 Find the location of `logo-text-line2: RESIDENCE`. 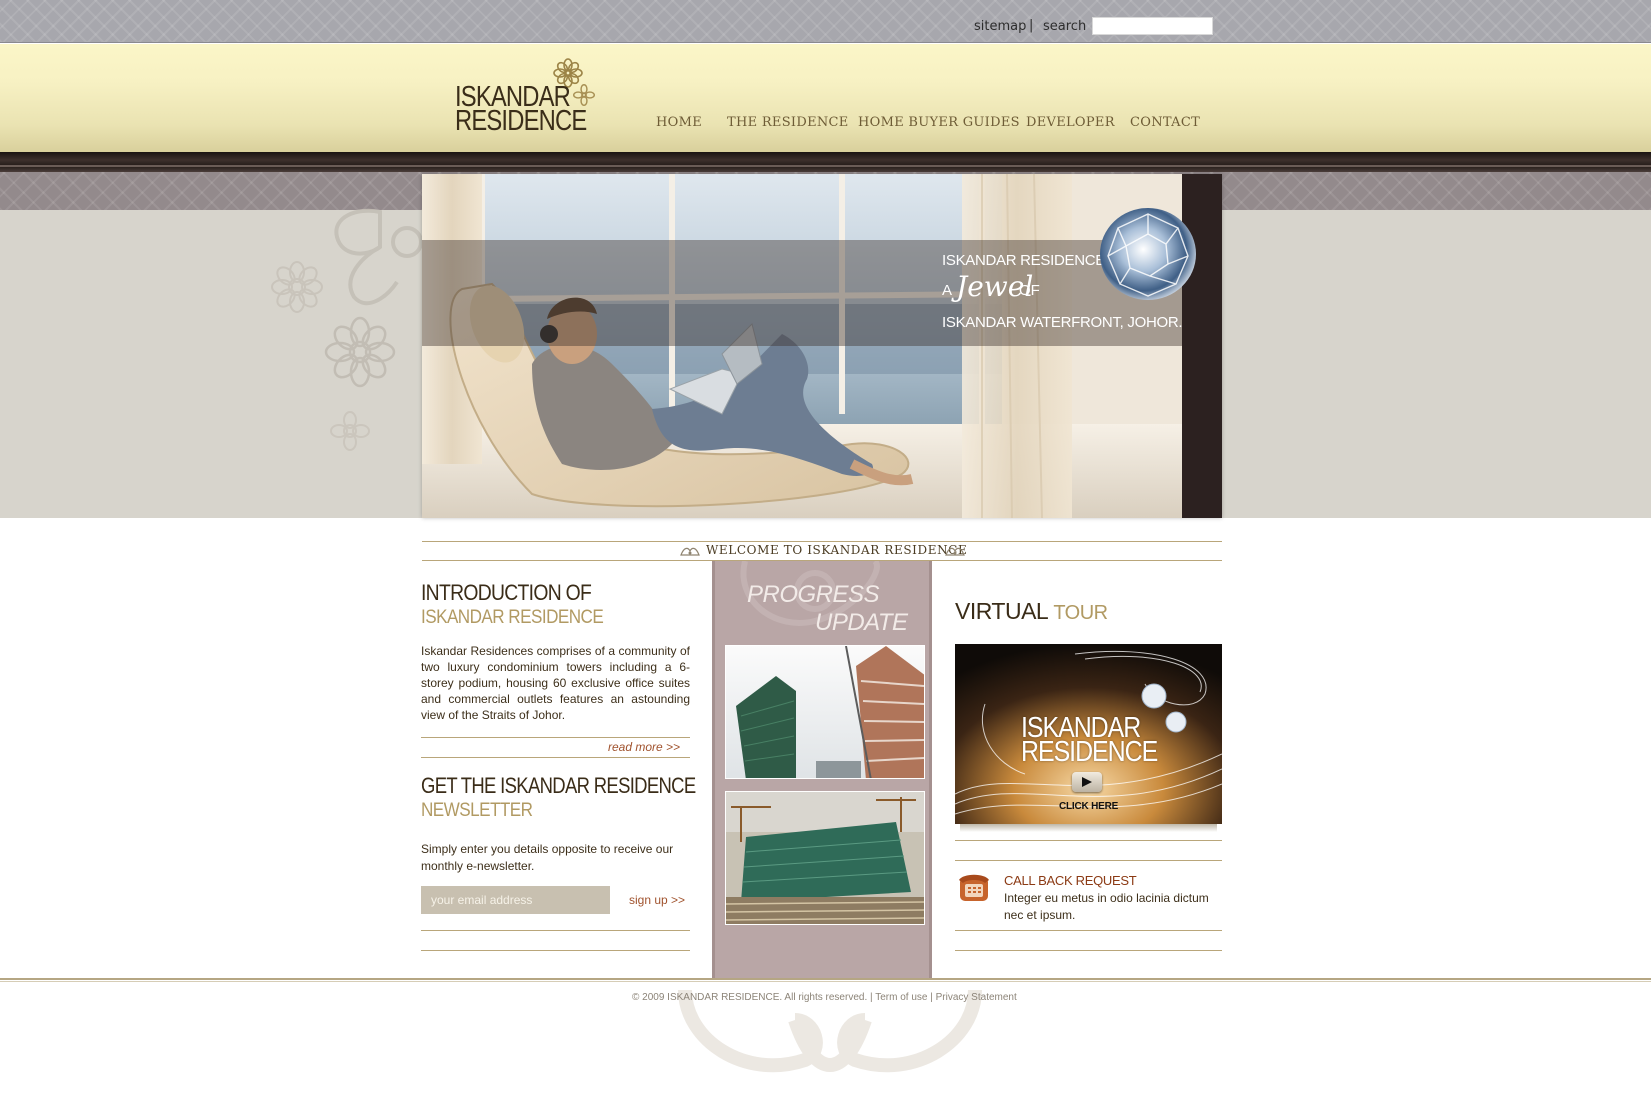

logo-text-line2: RESIDENCE is located at coordinates (521, 121).